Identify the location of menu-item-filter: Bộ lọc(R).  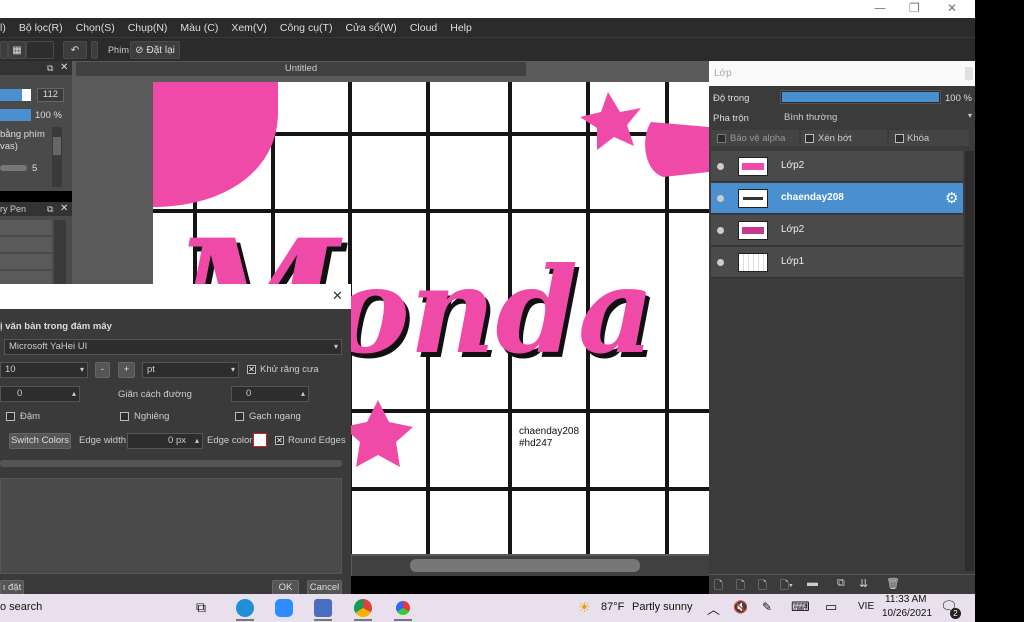
(41, 28).